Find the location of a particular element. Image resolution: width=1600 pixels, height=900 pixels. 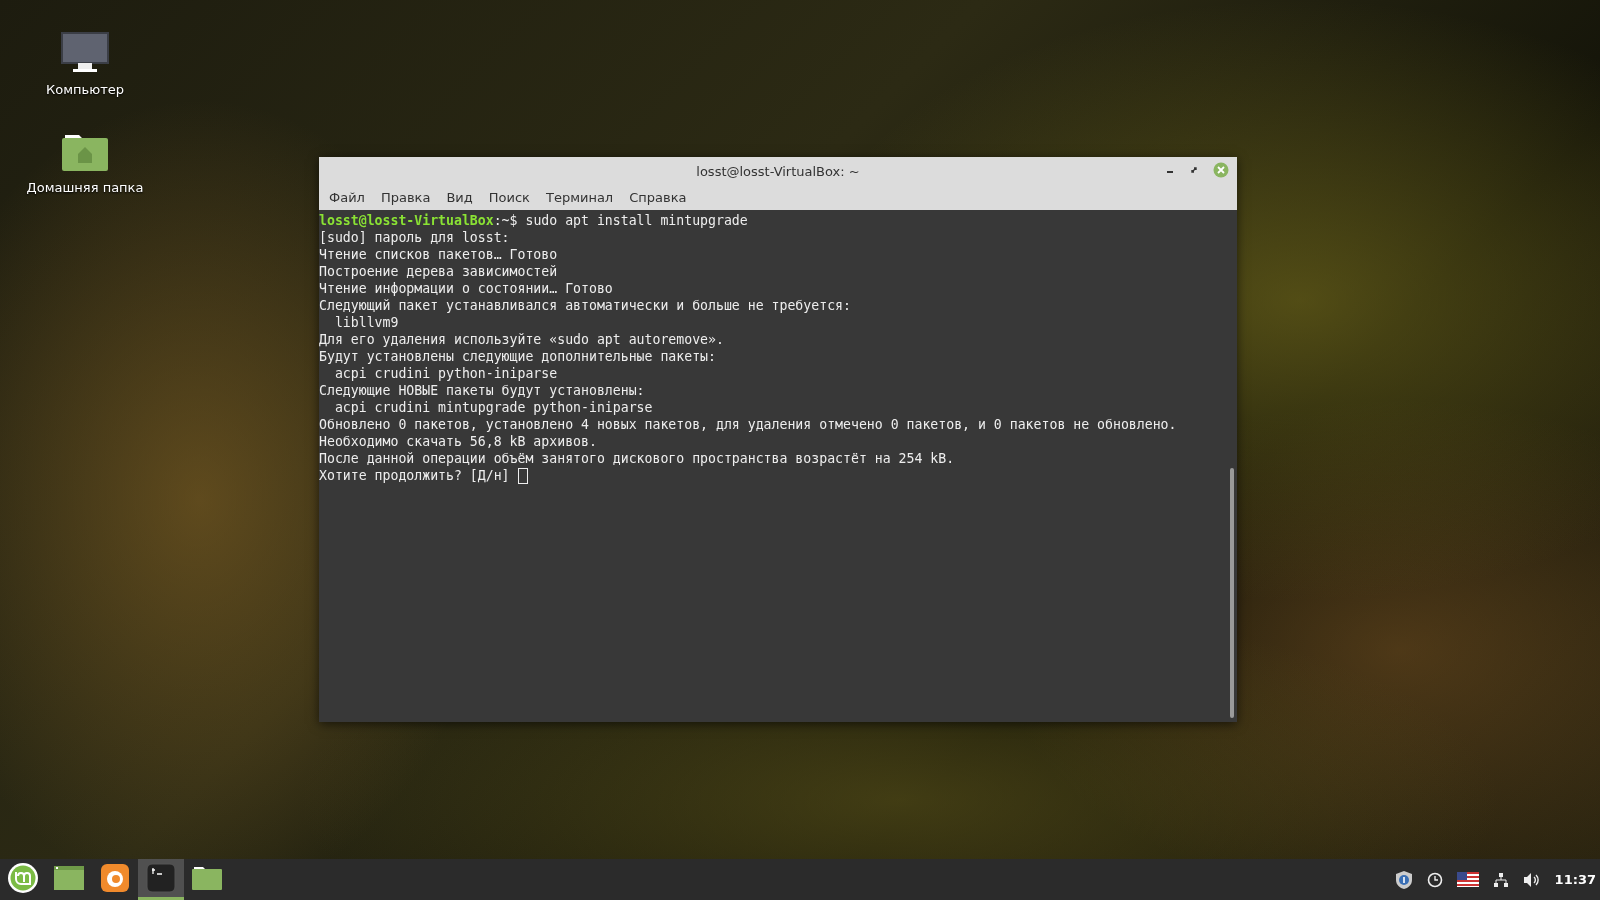

desktop-icon-label: Компьютер is located at coordinates (85, 89).